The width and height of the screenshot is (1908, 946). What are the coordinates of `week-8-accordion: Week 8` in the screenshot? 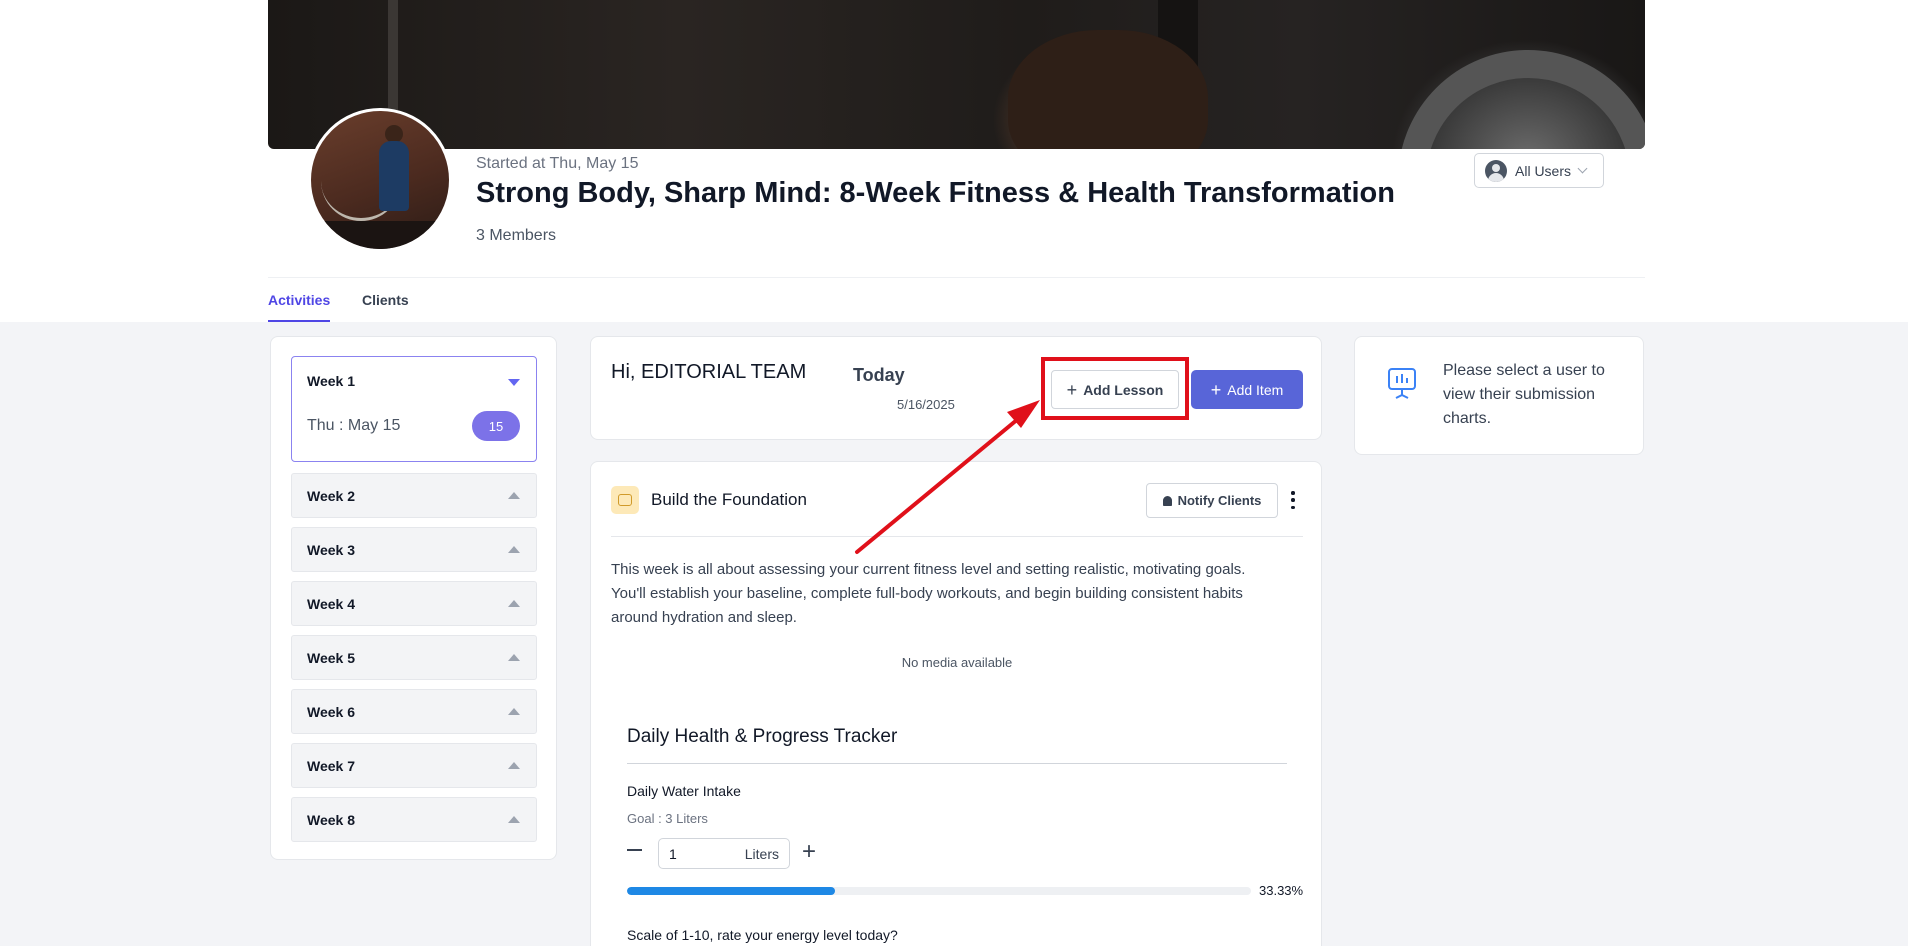 It's located at (414, 819).